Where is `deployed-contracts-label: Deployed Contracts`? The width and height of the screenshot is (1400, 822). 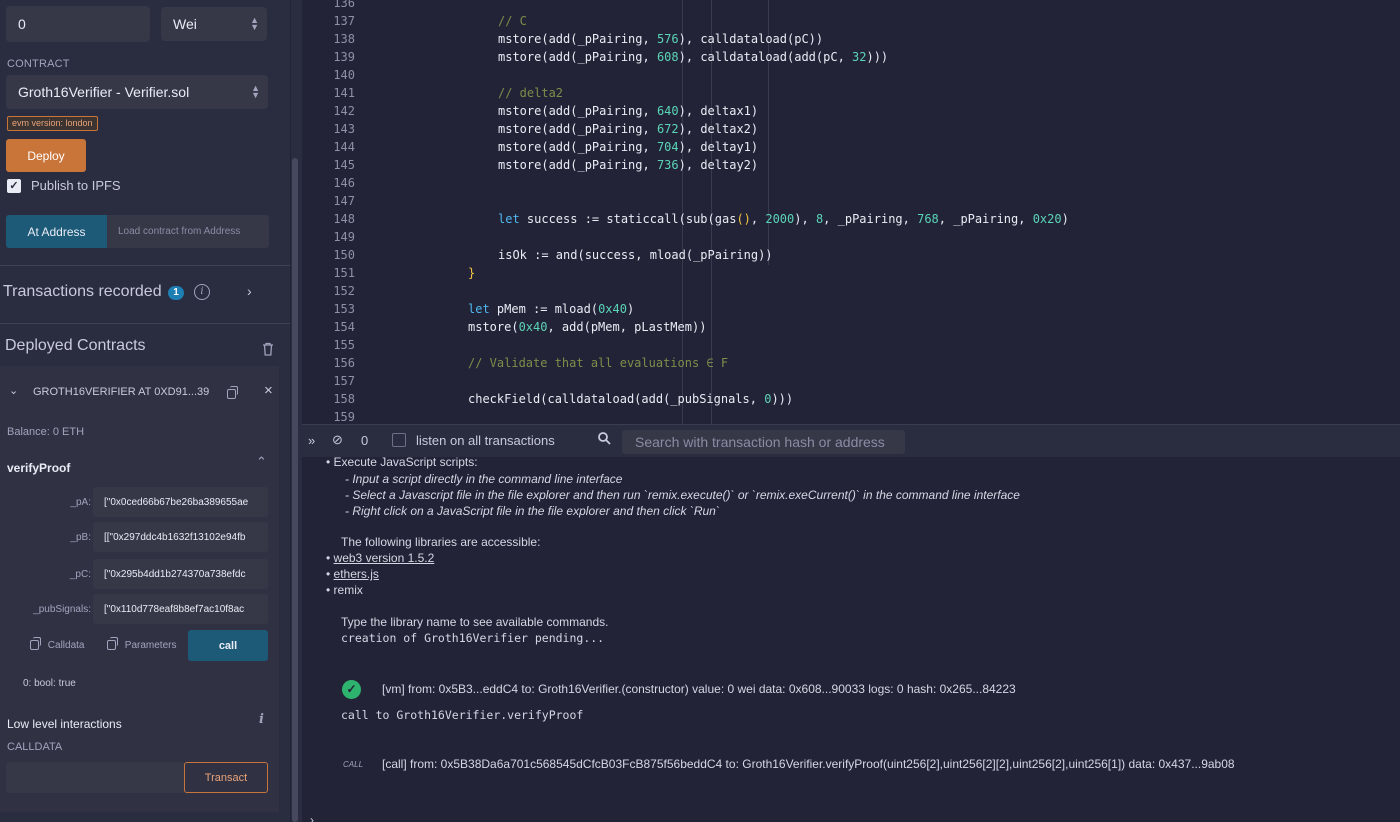 deployed-contracts-label: Deployed Contracts is located at coordinates (75, 345).